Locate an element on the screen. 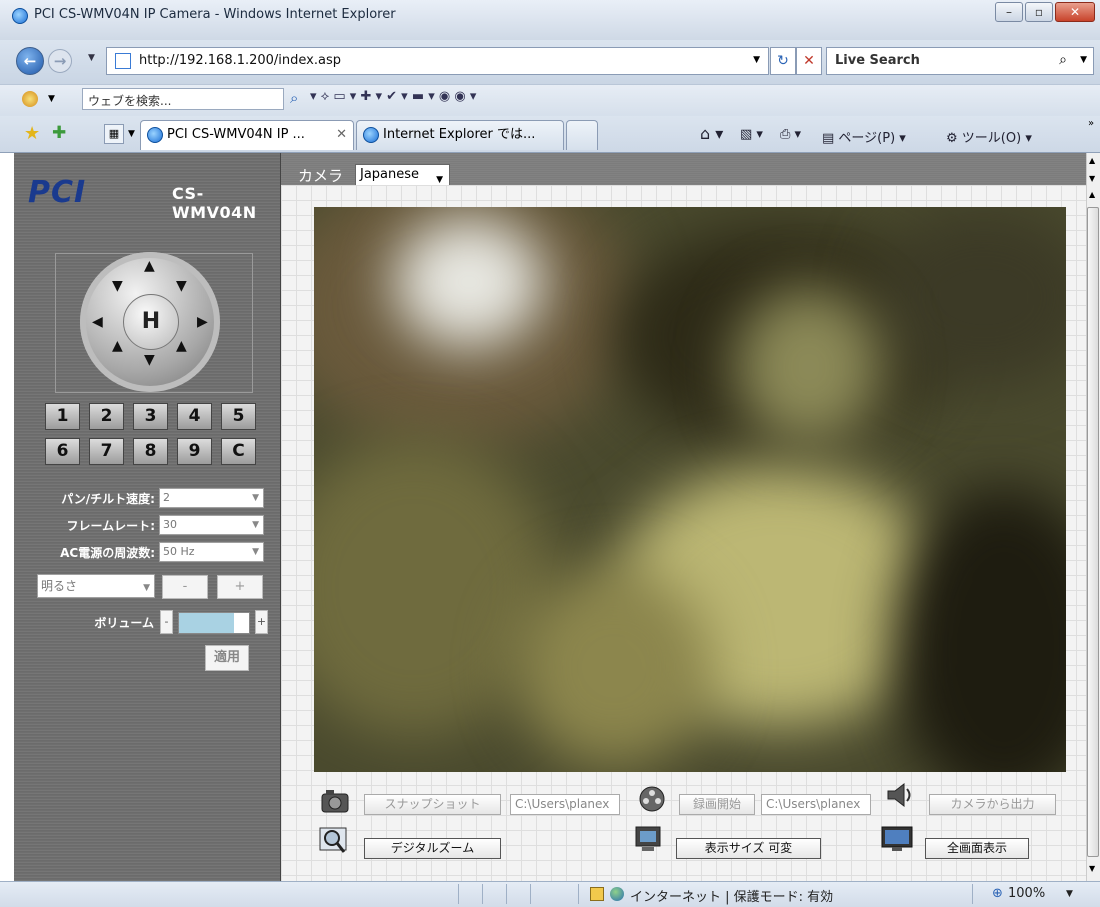 This screenshot has width=1100, height=907. address-dropdown-icon: ▼ is located at coordinates (756, 60).